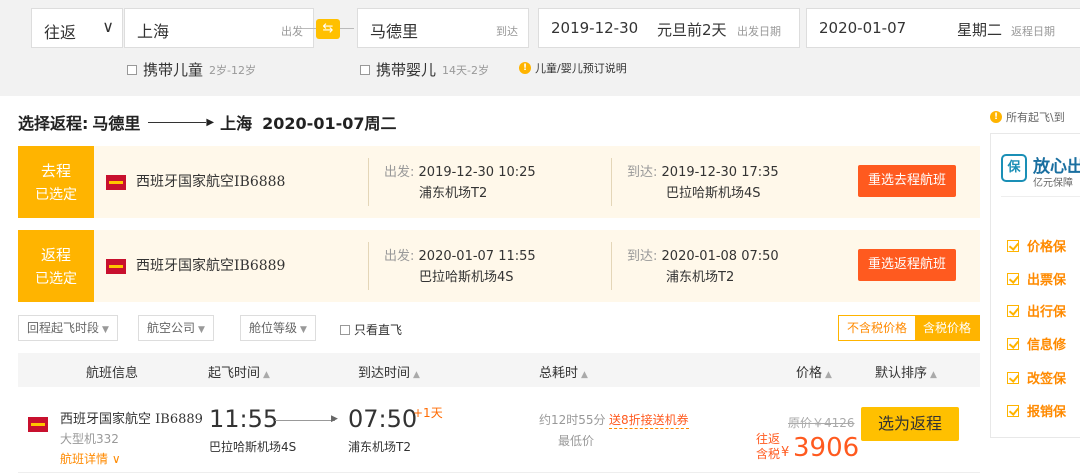 The height and width of the screenshot is (473, 1080). I want to click on direct-only-option: 只看直飞, so click(371, 329).